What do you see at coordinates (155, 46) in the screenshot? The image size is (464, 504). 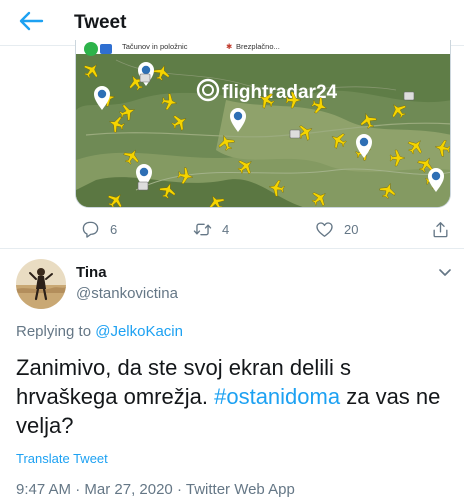 I see `media-strip-text: Tačunov in položnic` at bounding box center [155, 46].